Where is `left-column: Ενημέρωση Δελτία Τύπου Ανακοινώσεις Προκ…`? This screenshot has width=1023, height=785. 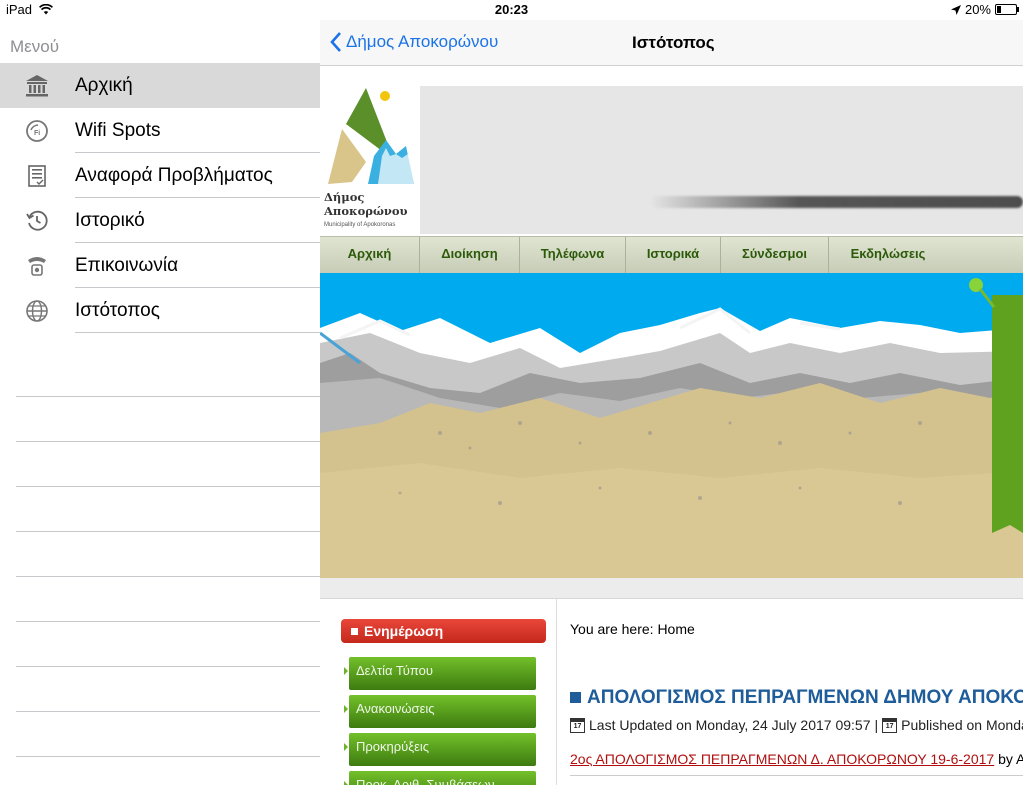 left-column: Ενημέρωση Δελτία Τύπου Ανακοινώσεις Προκ… is located at coordinates (438, 692).